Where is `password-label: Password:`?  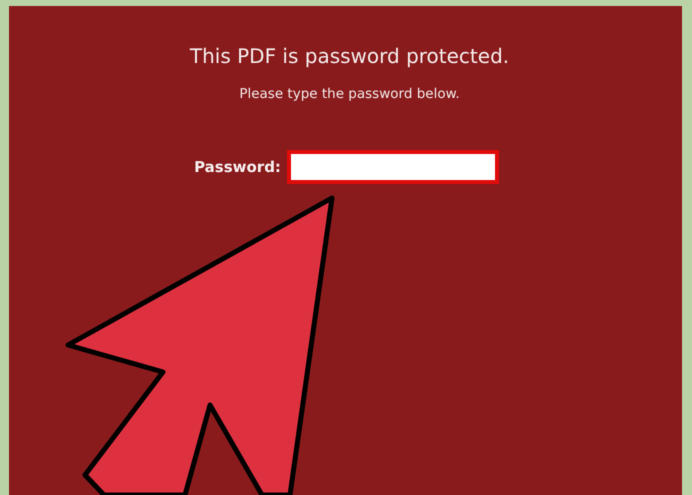
password-label: Password: is located at coordinates (237, 167).